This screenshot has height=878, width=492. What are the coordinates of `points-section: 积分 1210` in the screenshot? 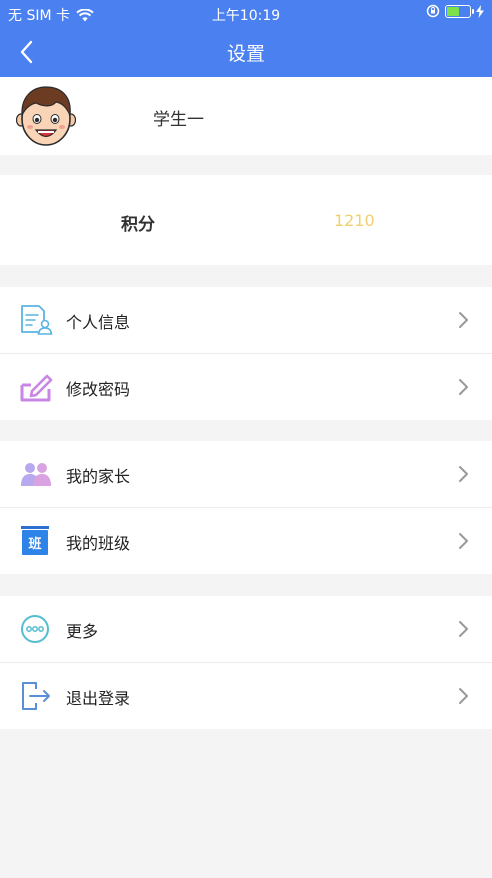 It's located at (246, 220).